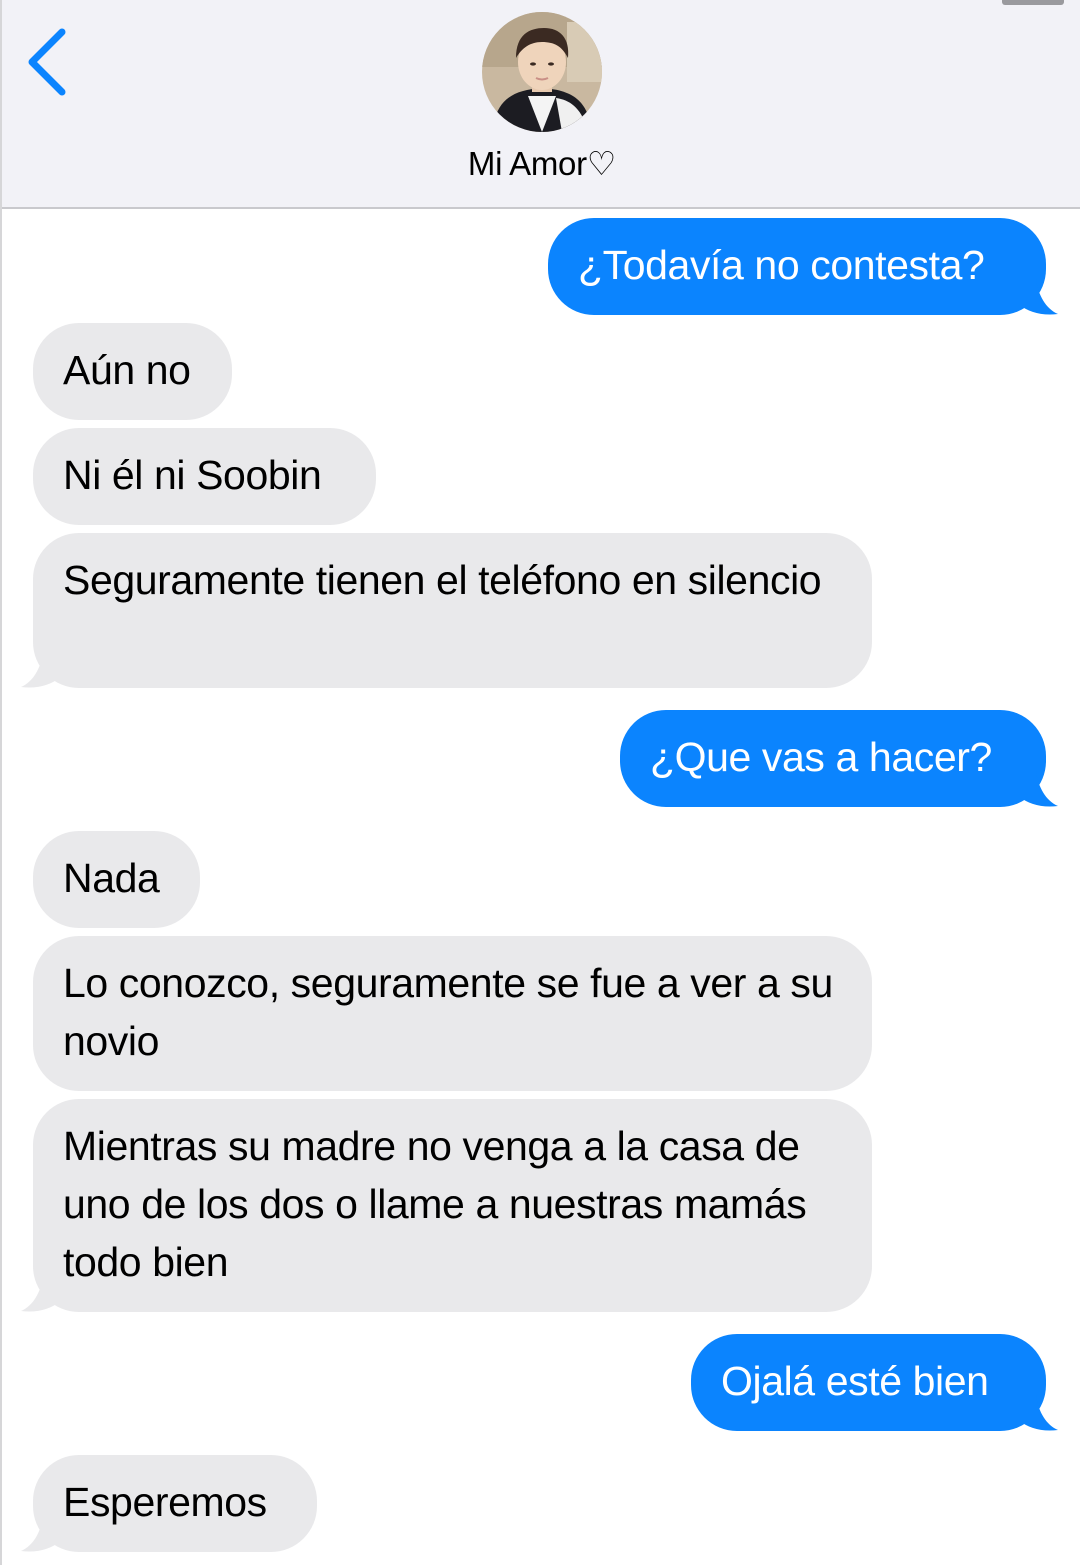 The image size is (1080, 1565). I want to click on conversation-header: Mi Amor♡, so click(541, 104).